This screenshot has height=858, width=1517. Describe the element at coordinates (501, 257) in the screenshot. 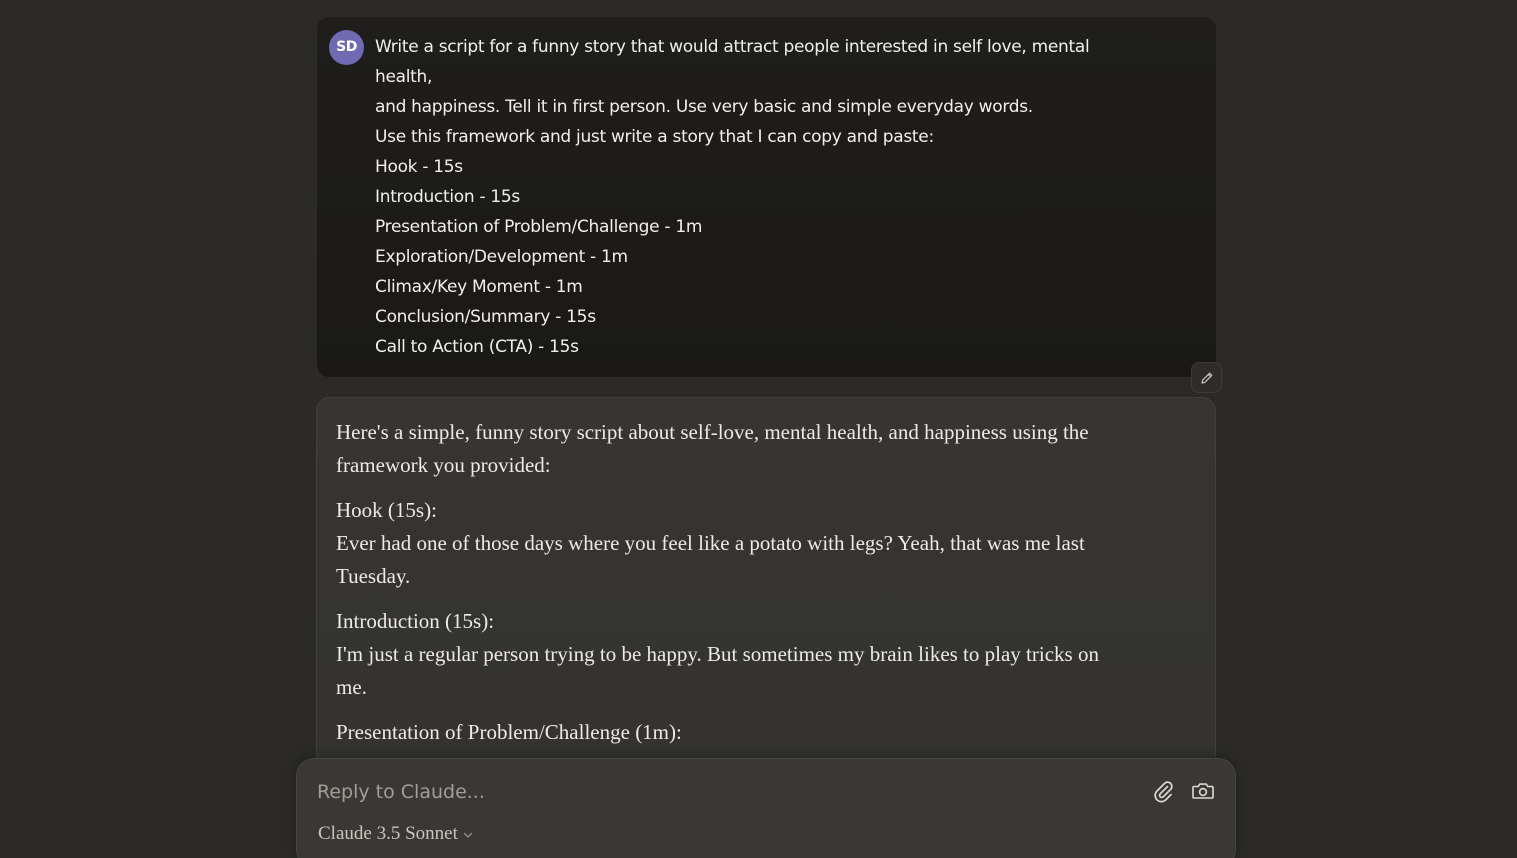

I see `user-message-line: Exploration/Development - 1m` at that location.